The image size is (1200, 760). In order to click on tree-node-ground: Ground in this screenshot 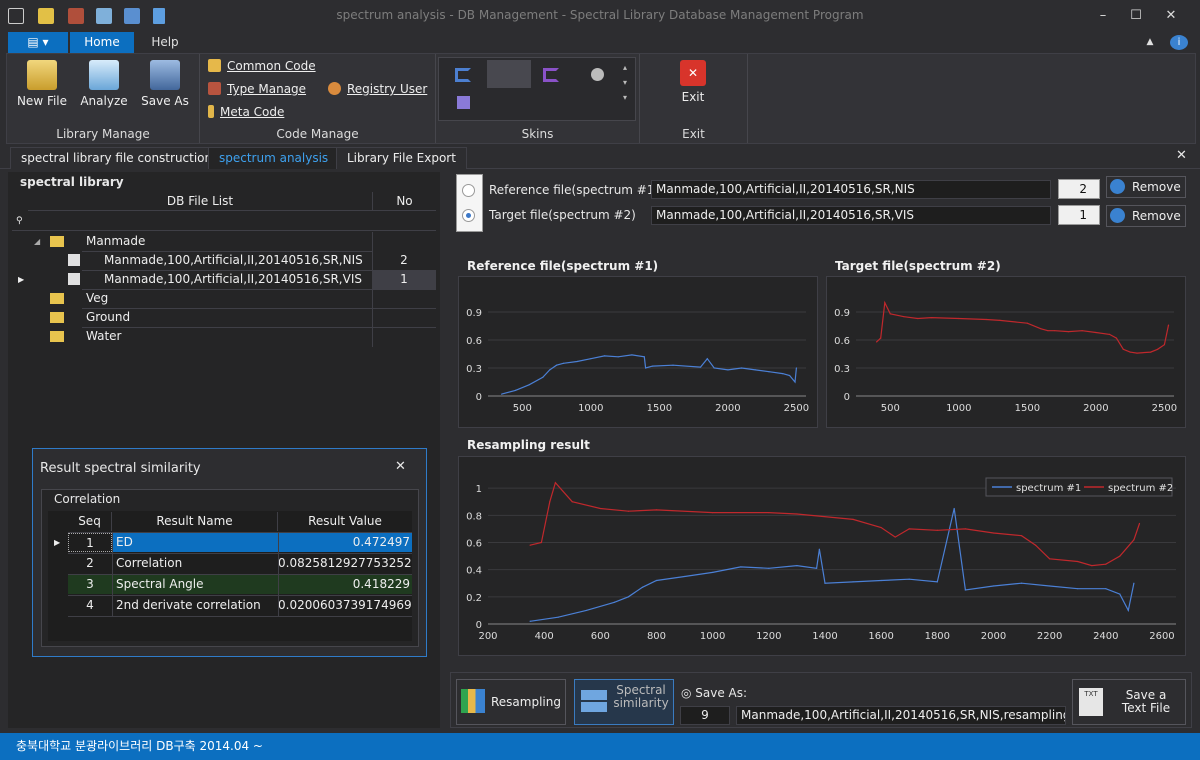, I will do `click(108, 317)`.